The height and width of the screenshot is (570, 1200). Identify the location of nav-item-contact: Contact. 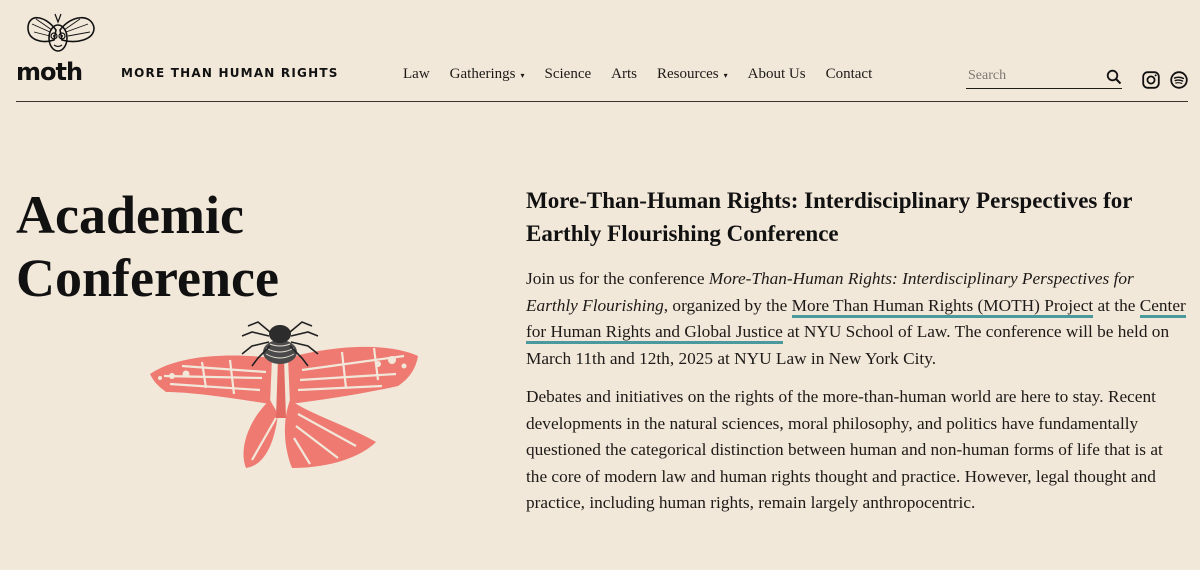
(849, 74).